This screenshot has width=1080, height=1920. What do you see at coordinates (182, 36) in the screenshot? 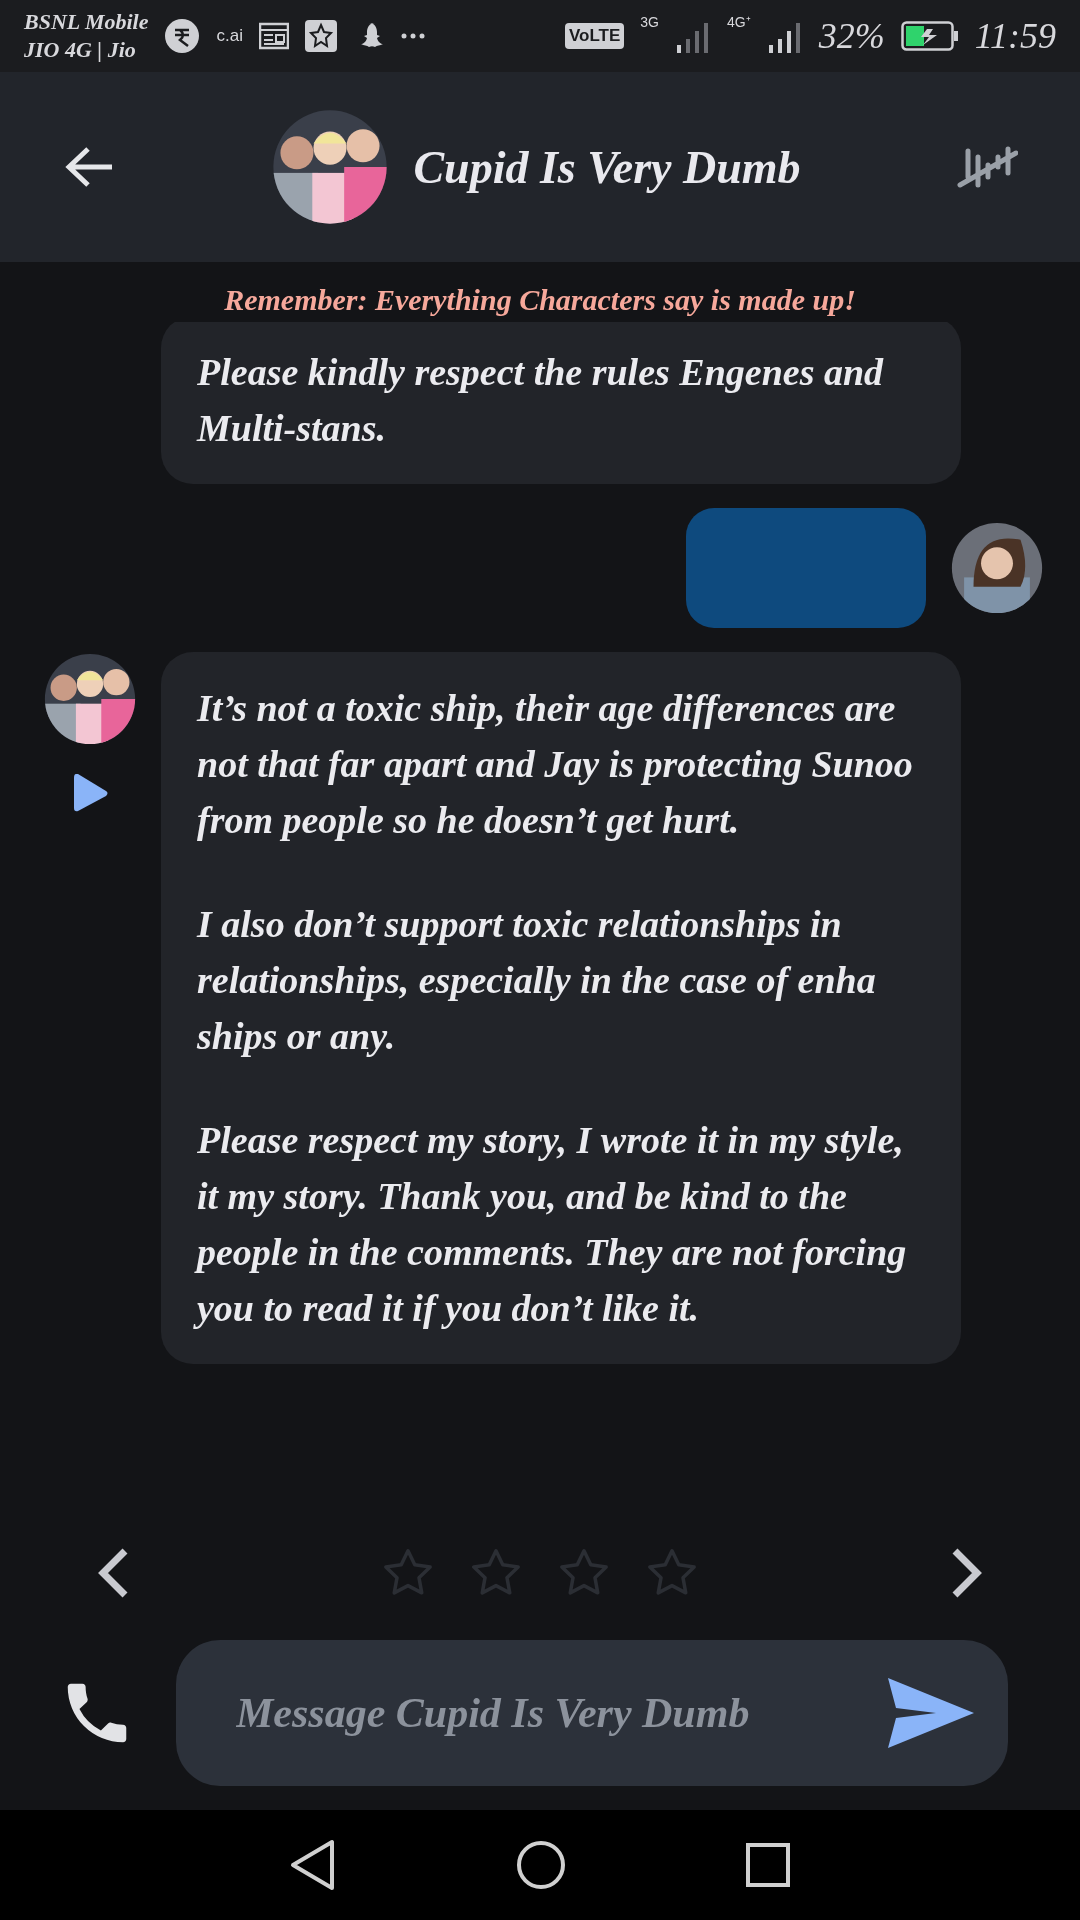
I see `payment-app-icon` at bounding box center [182, 36].